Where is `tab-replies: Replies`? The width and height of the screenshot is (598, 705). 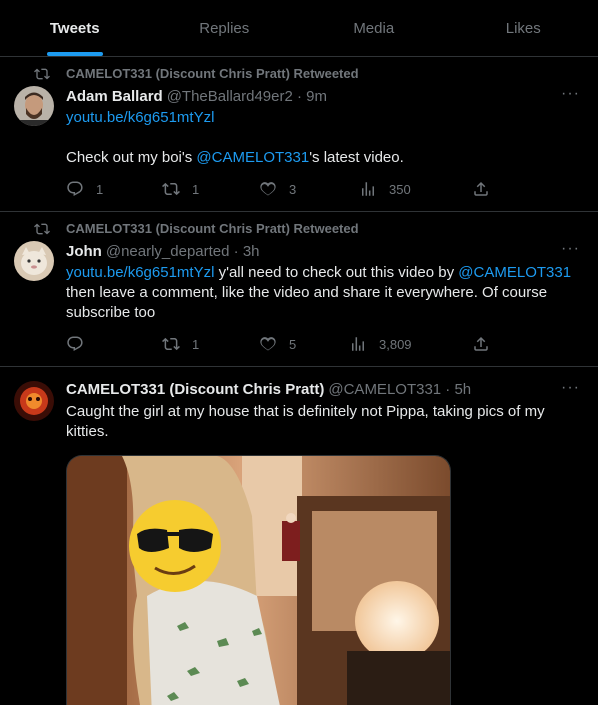
tab-replies: Replies is located at coordinates (225, 28).